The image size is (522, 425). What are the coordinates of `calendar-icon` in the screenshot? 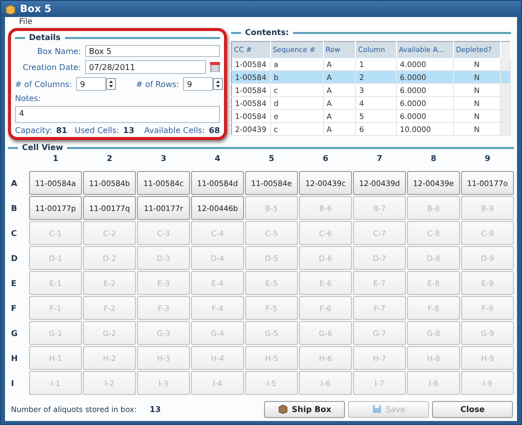 It's located at (215, 67).